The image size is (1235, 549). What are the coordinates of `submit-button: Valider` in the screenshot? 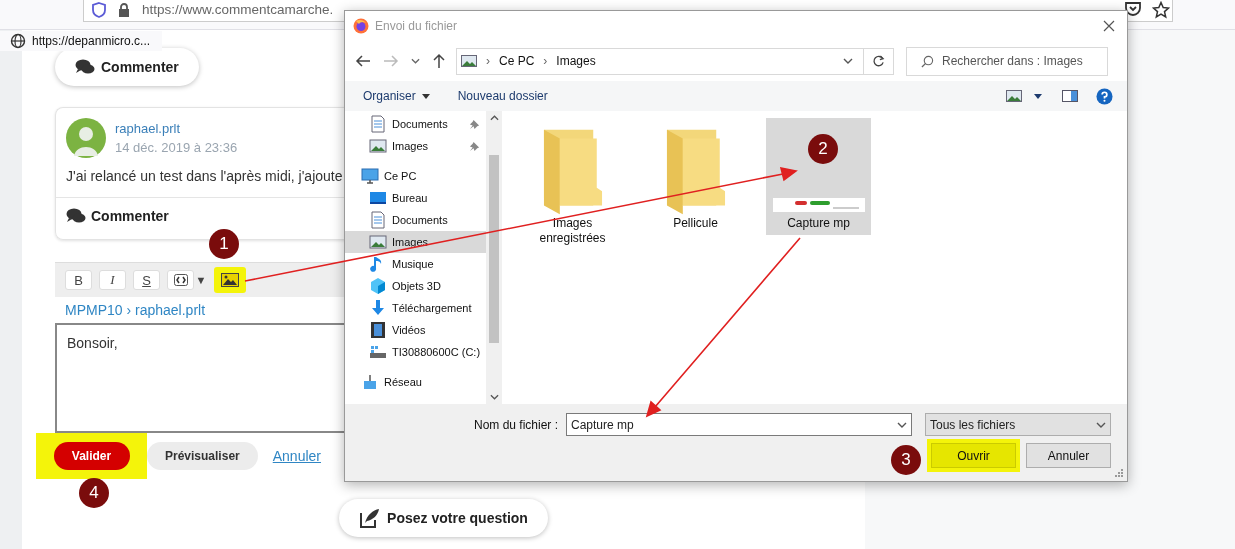 It's located at (91, 456).